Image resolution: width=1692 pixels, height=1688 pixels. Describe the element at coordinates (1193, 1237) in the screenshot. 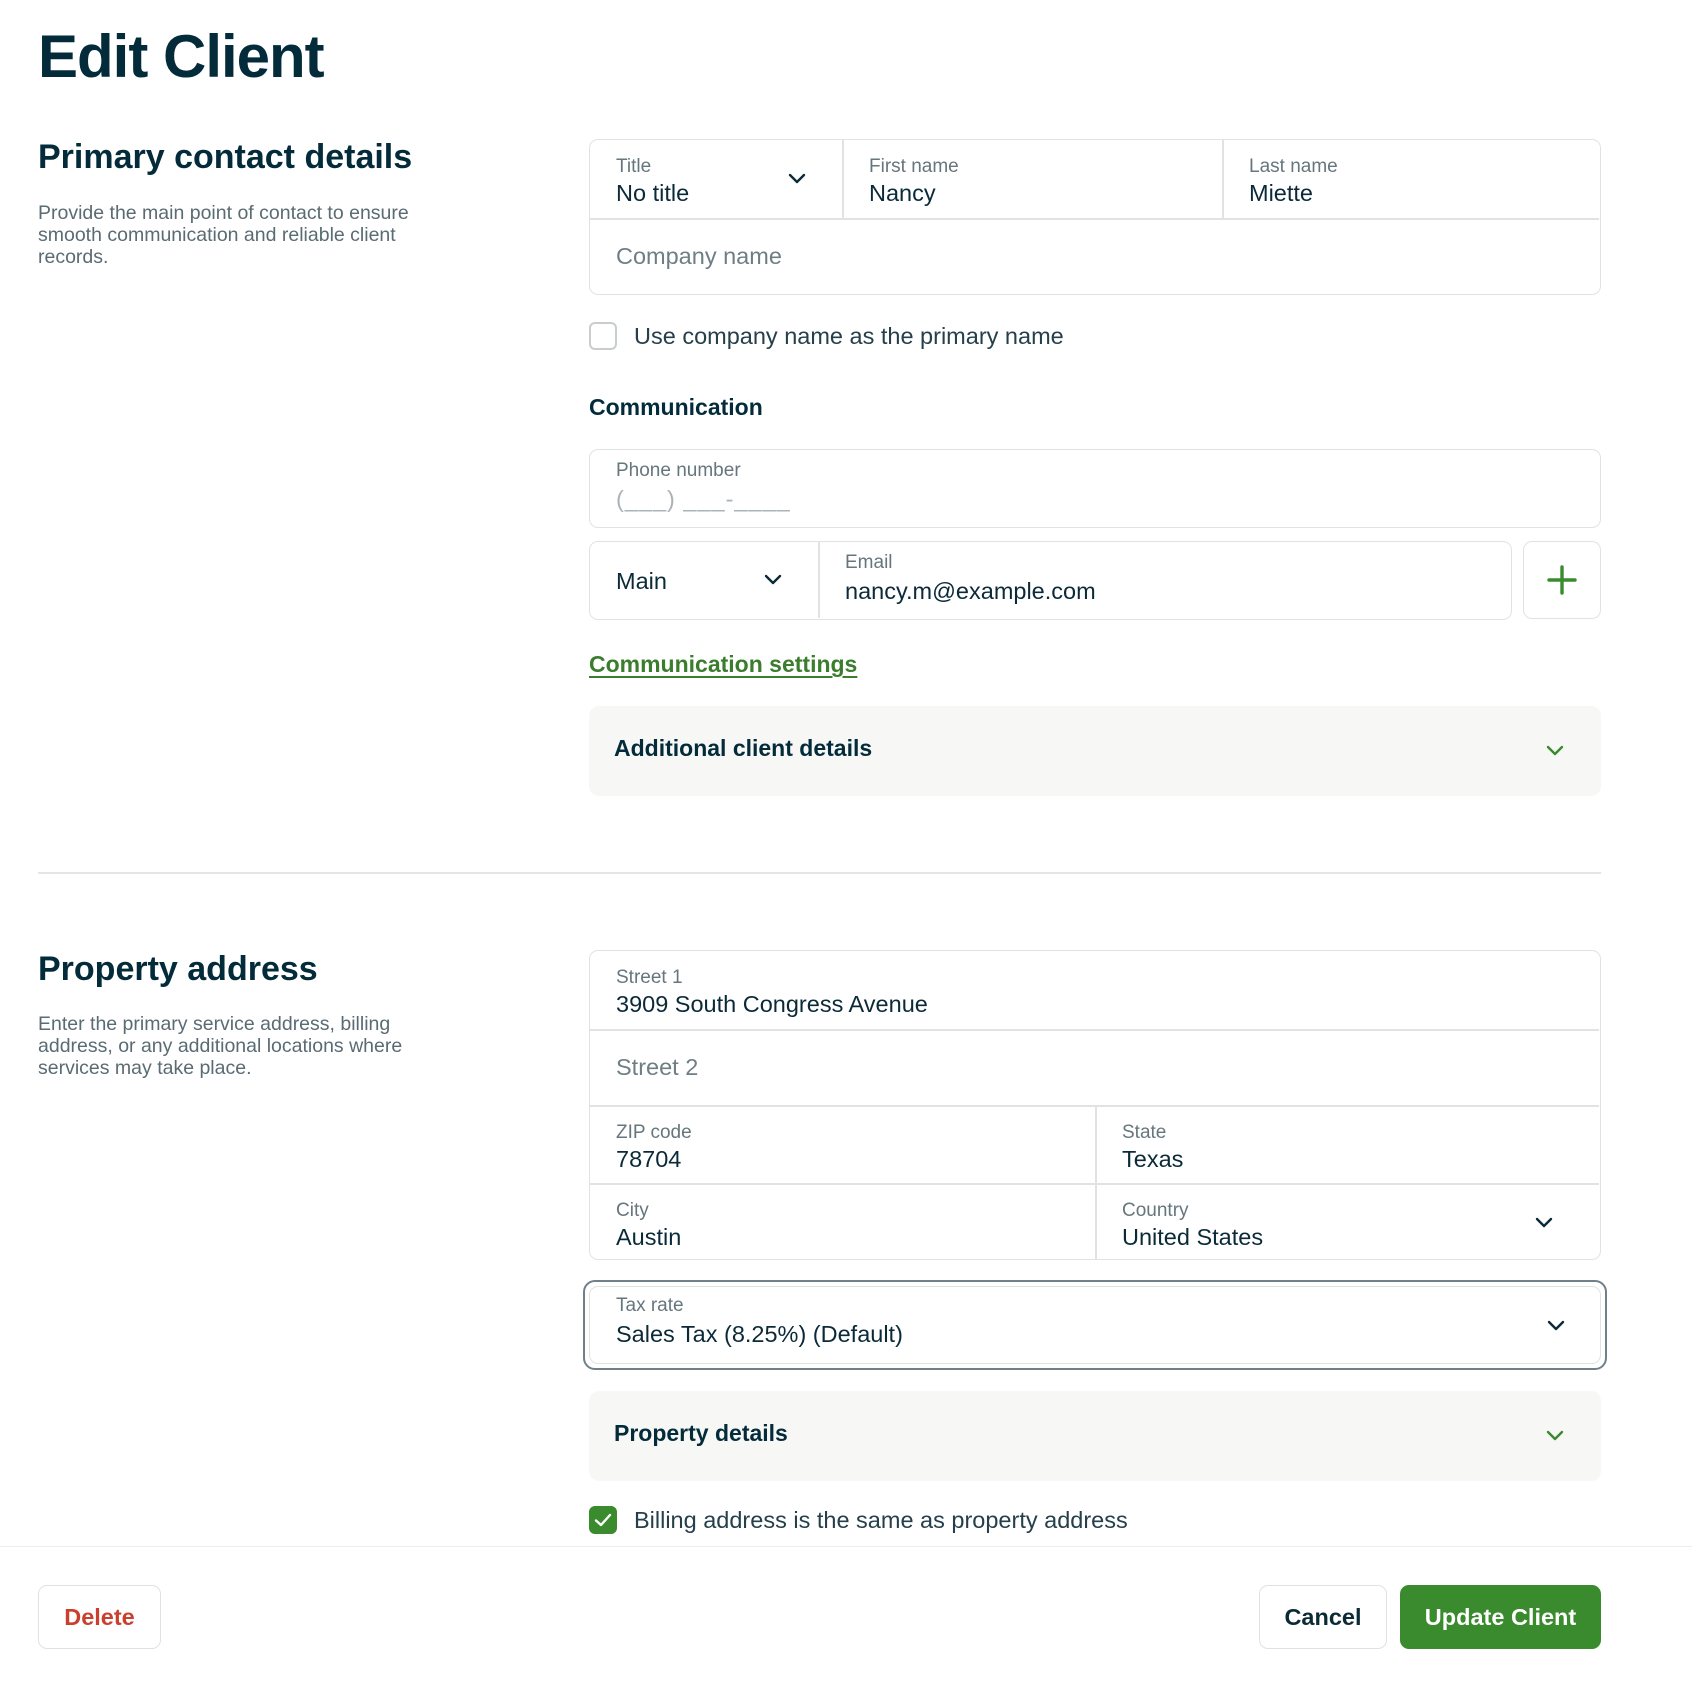

I see `country-value: United States` at that location.